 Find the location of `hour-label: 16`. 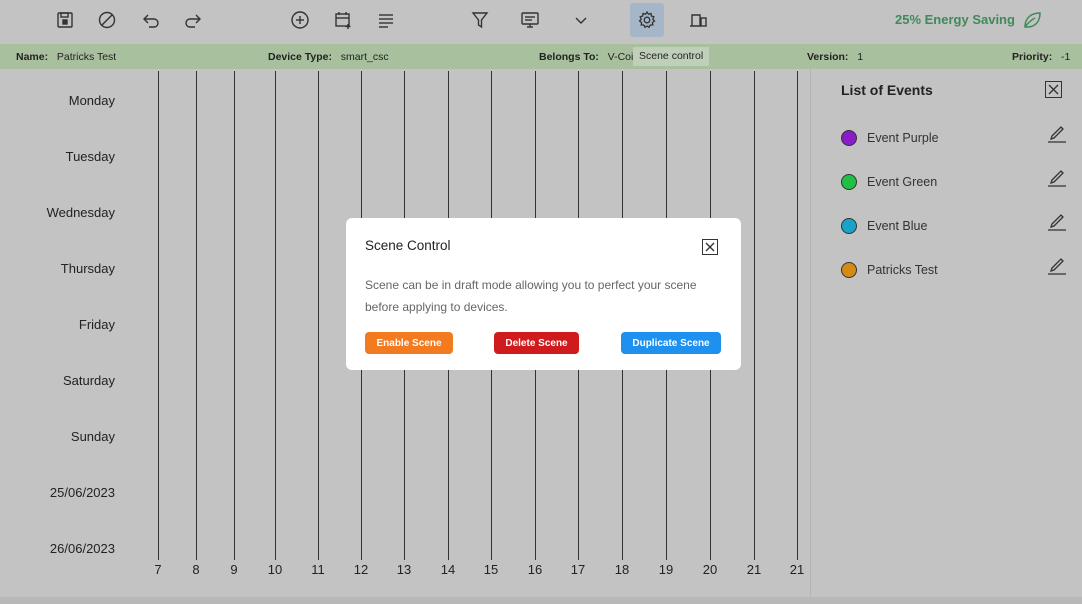

hour-label: 16 is located at coordinates (535, 569).